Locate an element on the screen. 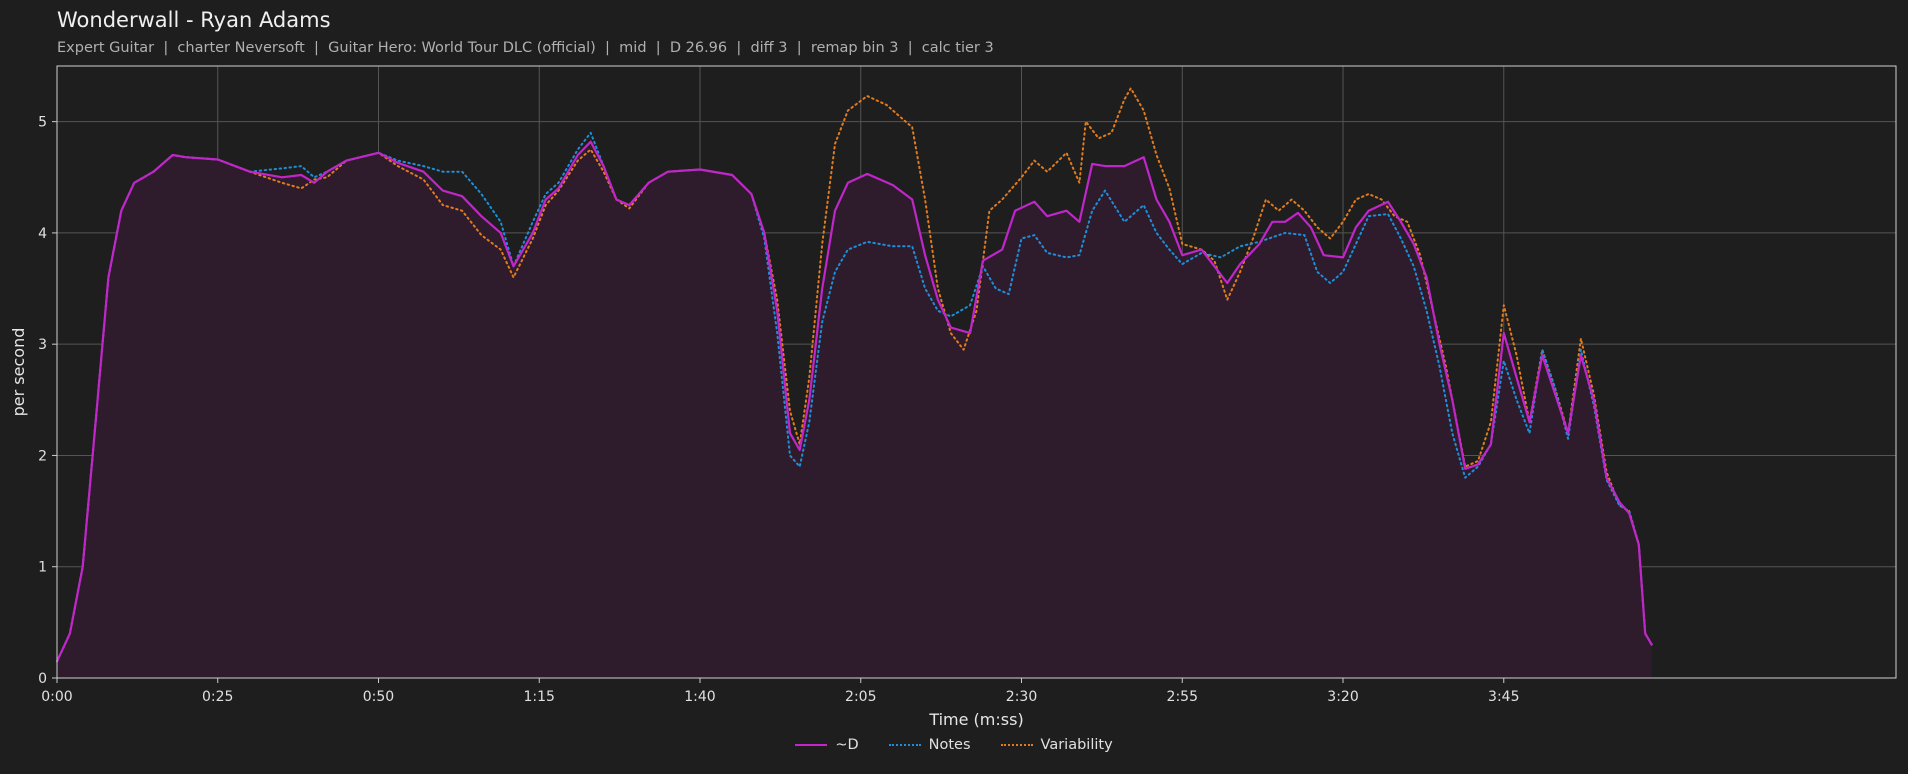  y-tick-label: 3 is located at coordinates (42, 345).